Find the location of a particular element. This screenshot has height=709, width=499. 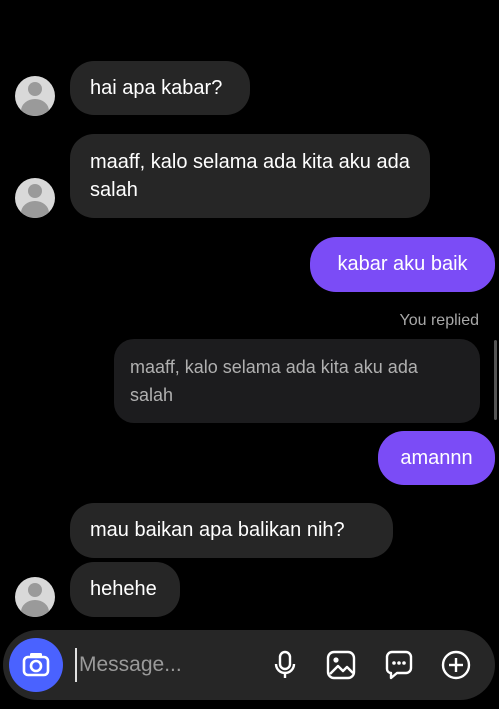

message-input is located at coordinates (164, 665).